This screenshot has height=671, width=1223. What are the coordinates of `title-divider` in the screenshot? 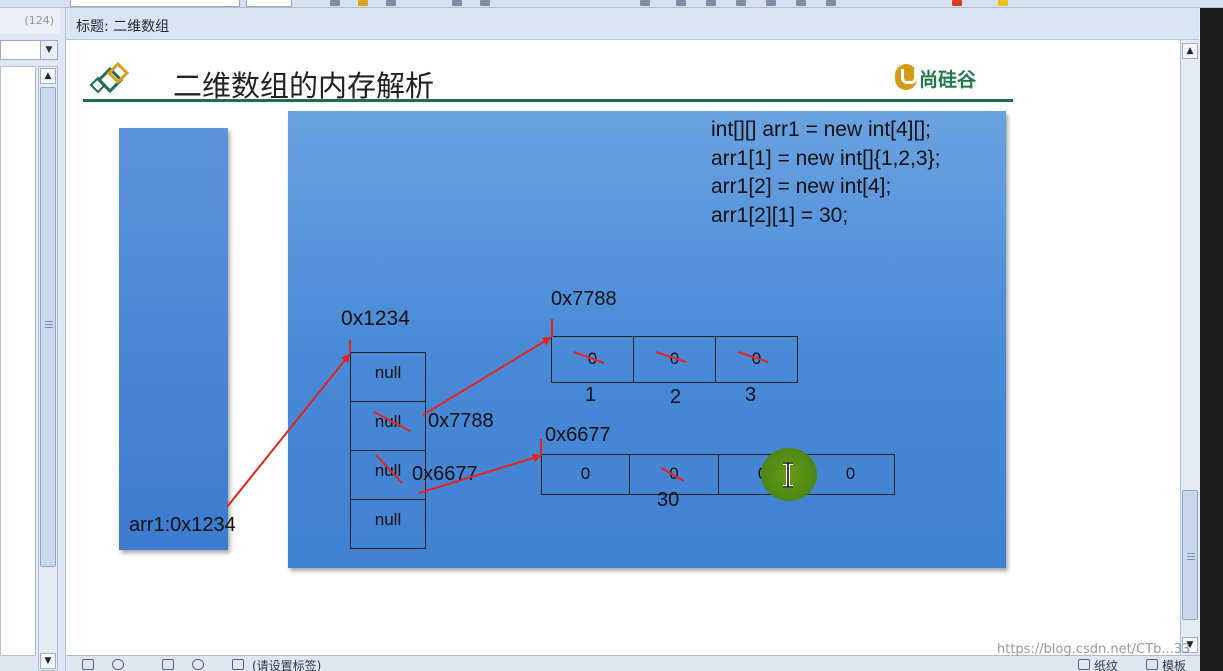 It's located at (548, 100).